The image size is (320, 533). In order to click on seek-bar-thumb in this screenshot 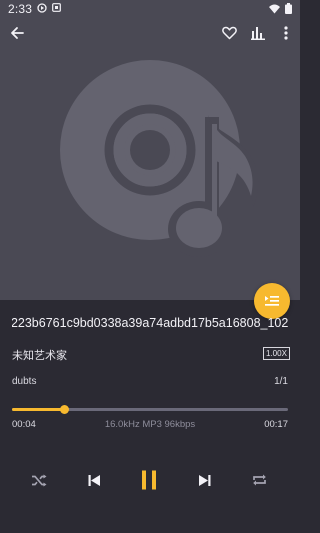, I will do `click(65, 409)`.